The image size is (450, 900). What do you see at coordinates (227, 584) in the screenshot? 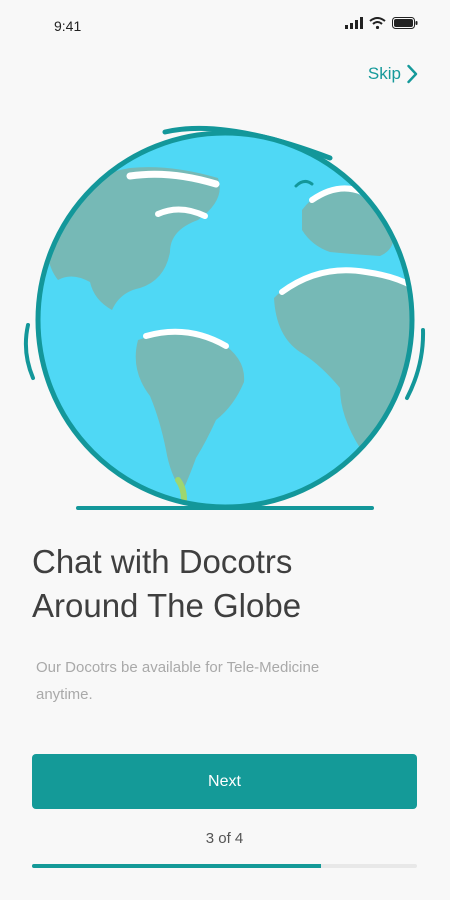
I see `page-title: Chat with Docotrs Around The Globe` at bounding box center [227, 584].